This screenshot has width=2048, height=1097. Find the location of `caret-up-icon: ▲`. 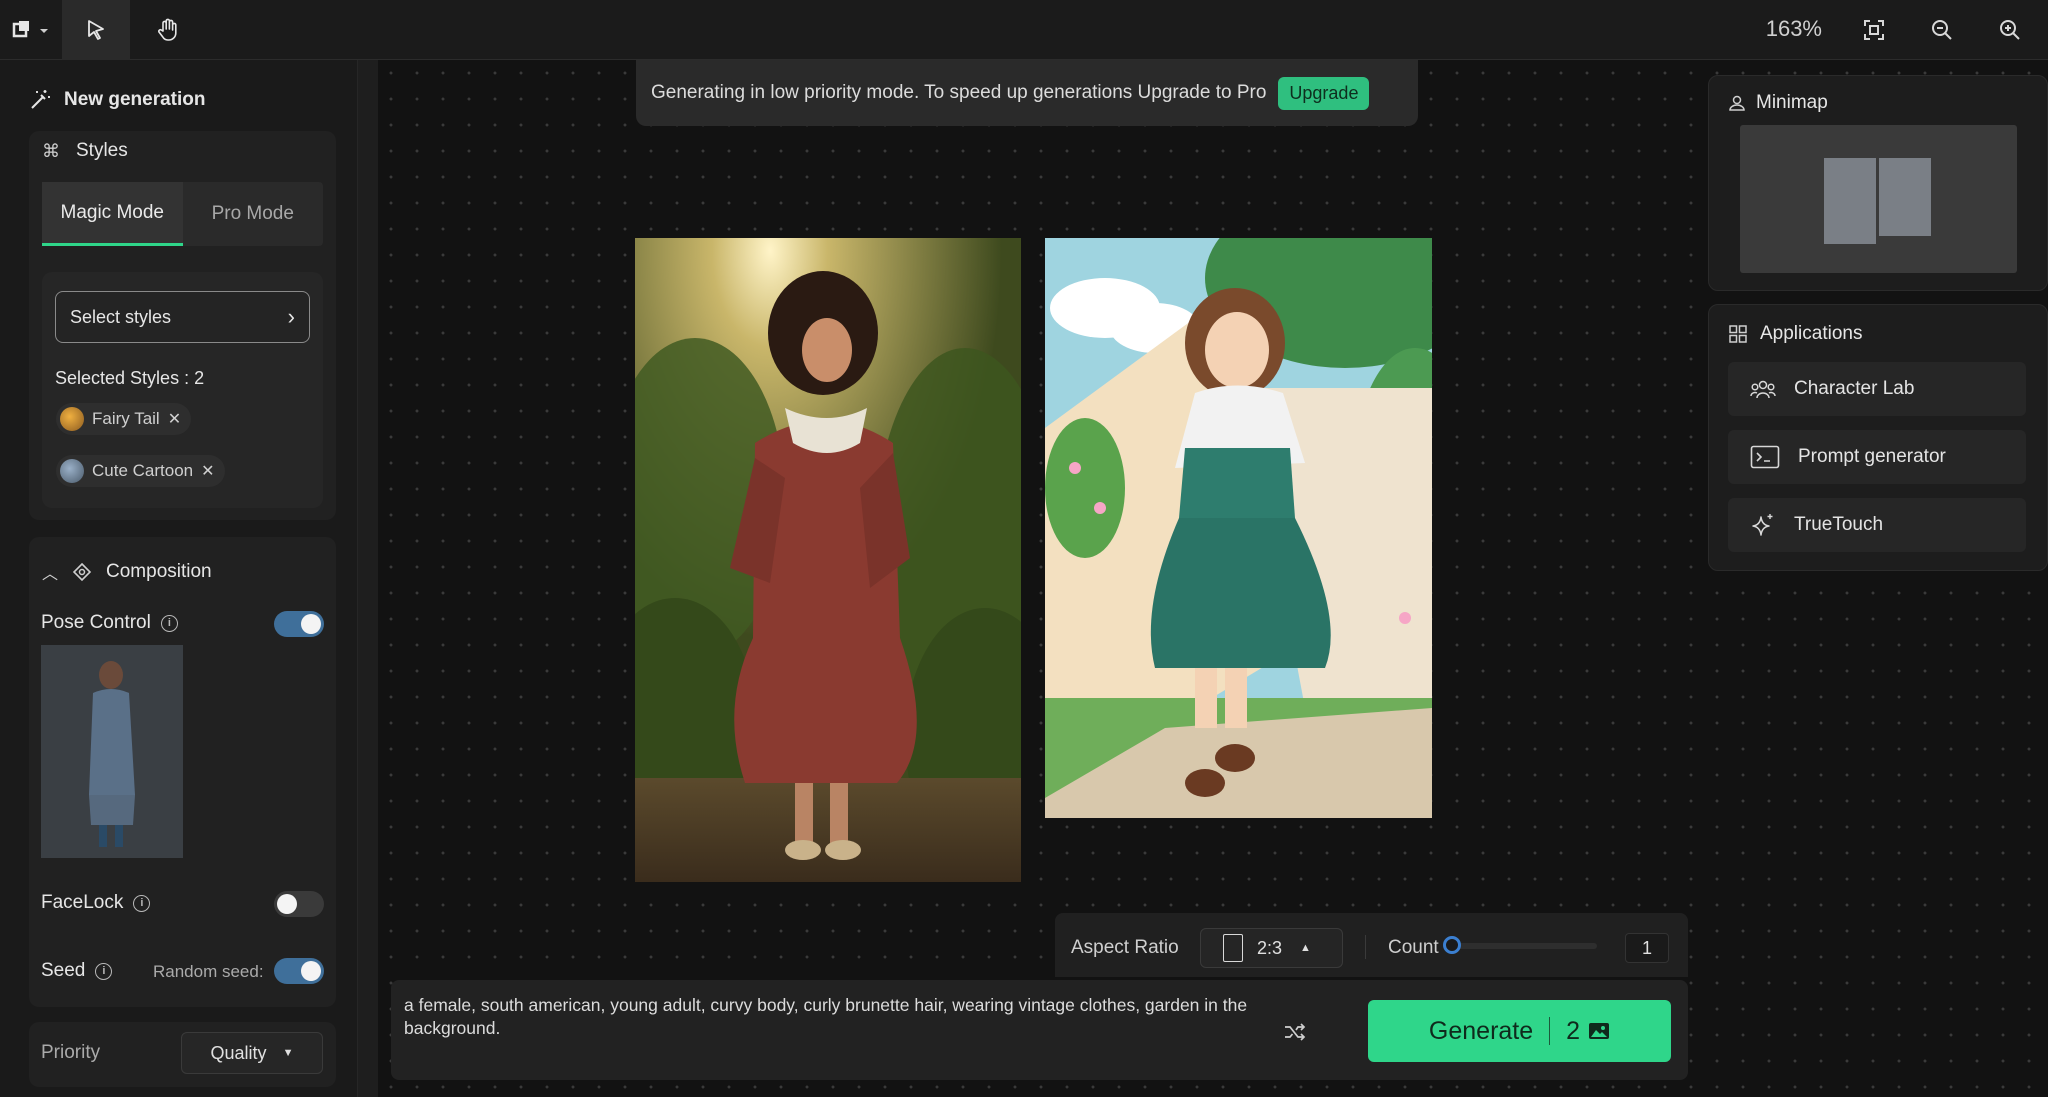

caret-up-icon: ▲ is located at coordinates (1305, 948).